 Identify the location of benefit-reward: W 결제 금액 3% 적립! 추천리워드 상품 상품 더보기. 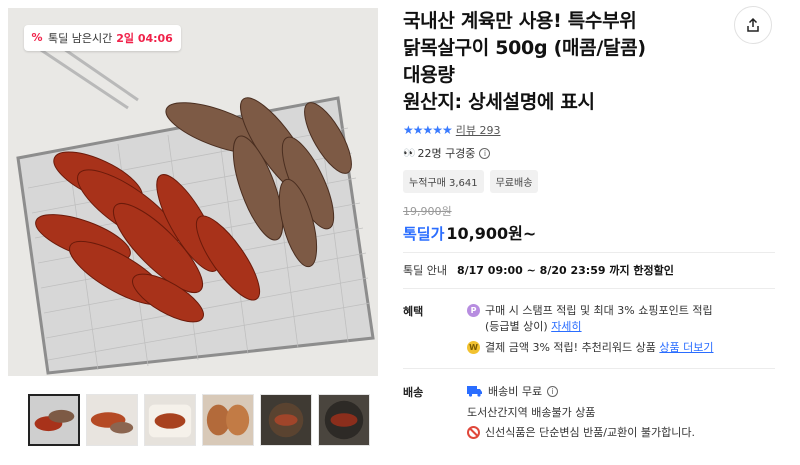
(590, 348).